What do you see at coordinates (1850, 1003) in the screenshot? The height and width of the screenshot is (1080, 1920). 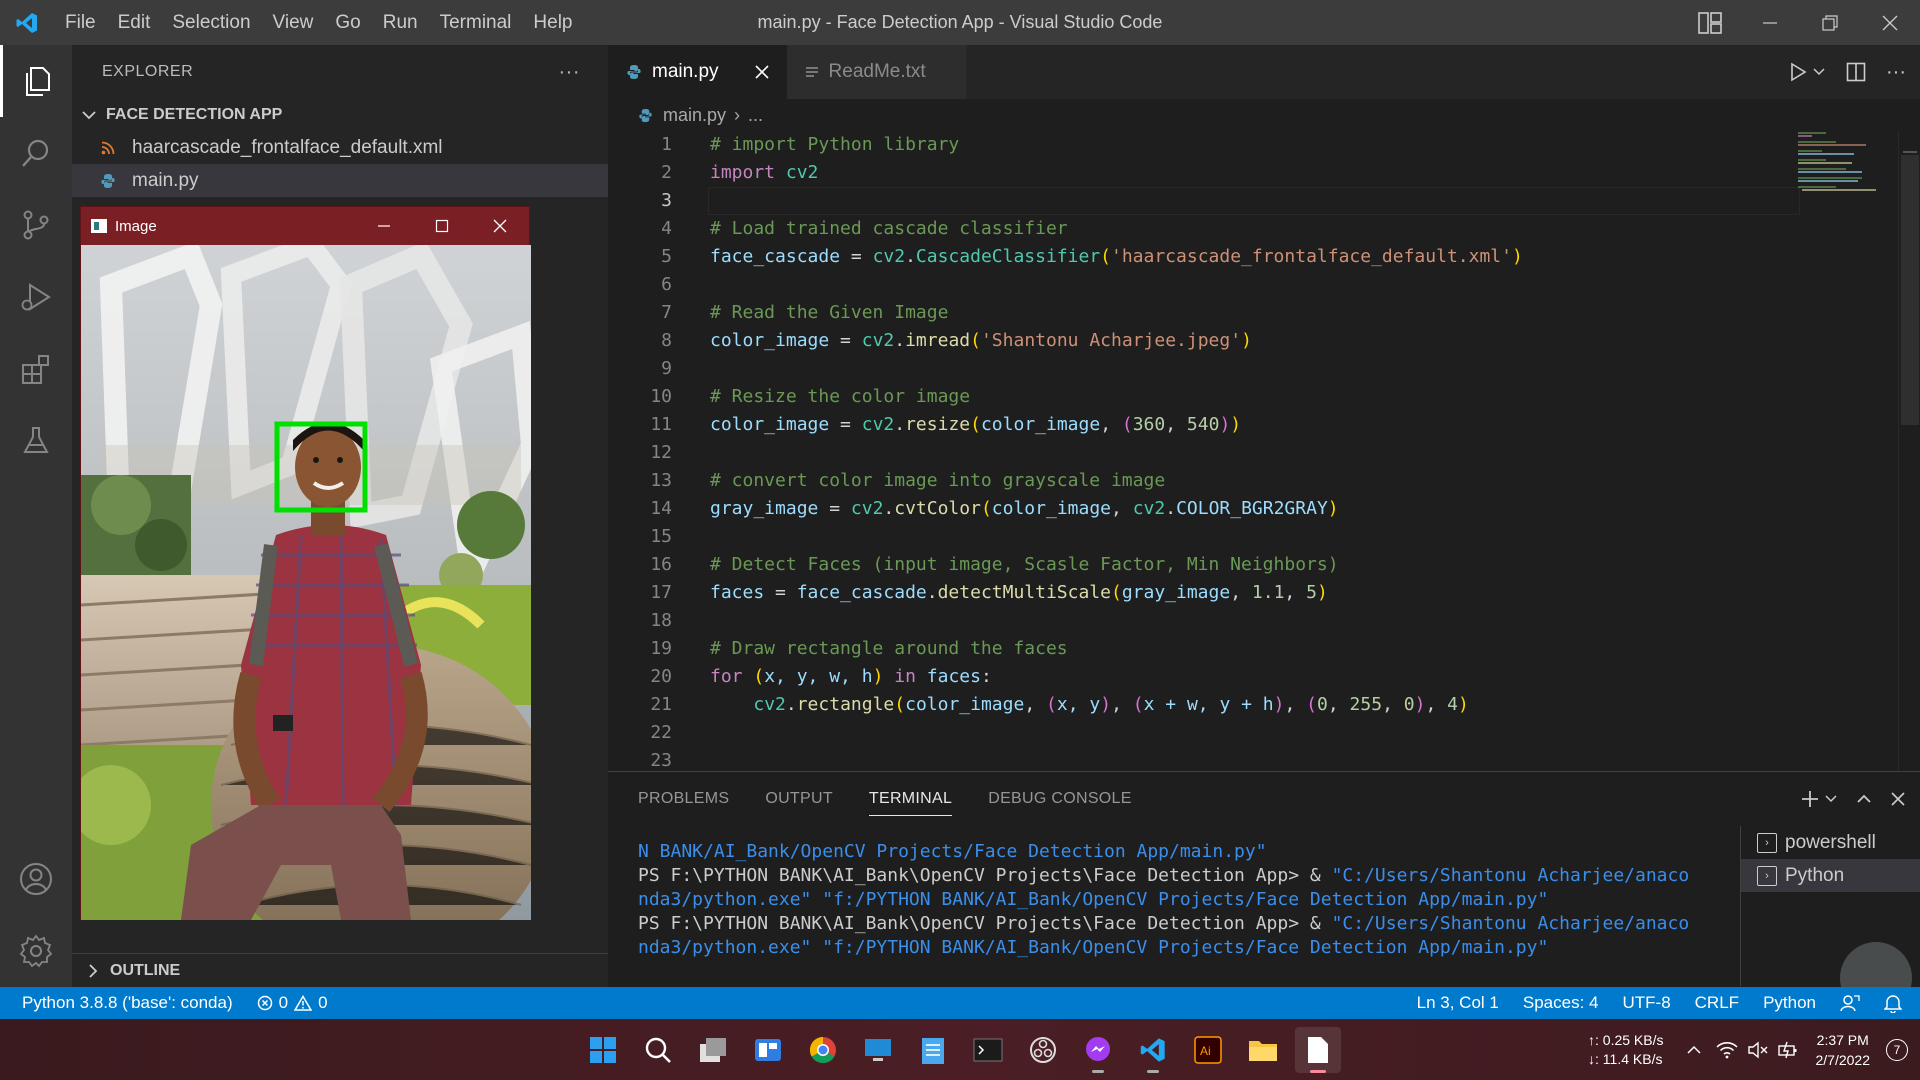 I see `feedback-icon` at bounding box center [1850, 1003].